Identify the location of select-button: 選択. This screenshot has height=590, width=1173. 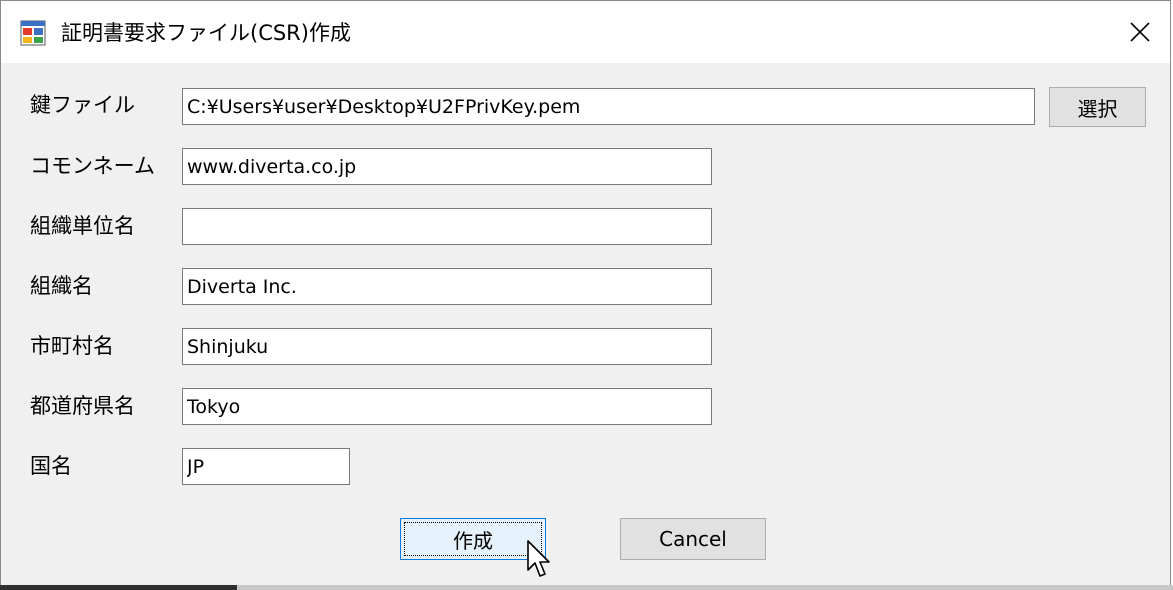
(1097, 107).